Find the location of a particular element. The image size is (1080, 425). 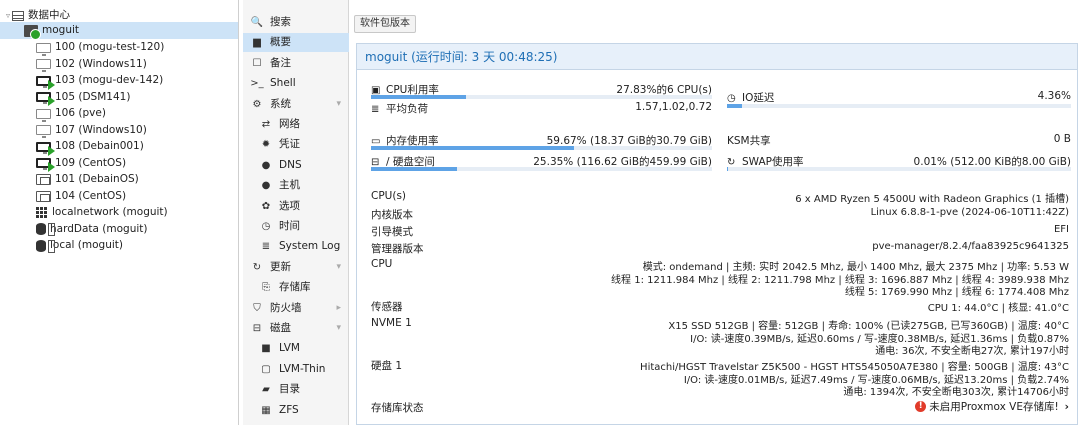

menu-item: ◷ 时间 is located at coordinates (296, 226).